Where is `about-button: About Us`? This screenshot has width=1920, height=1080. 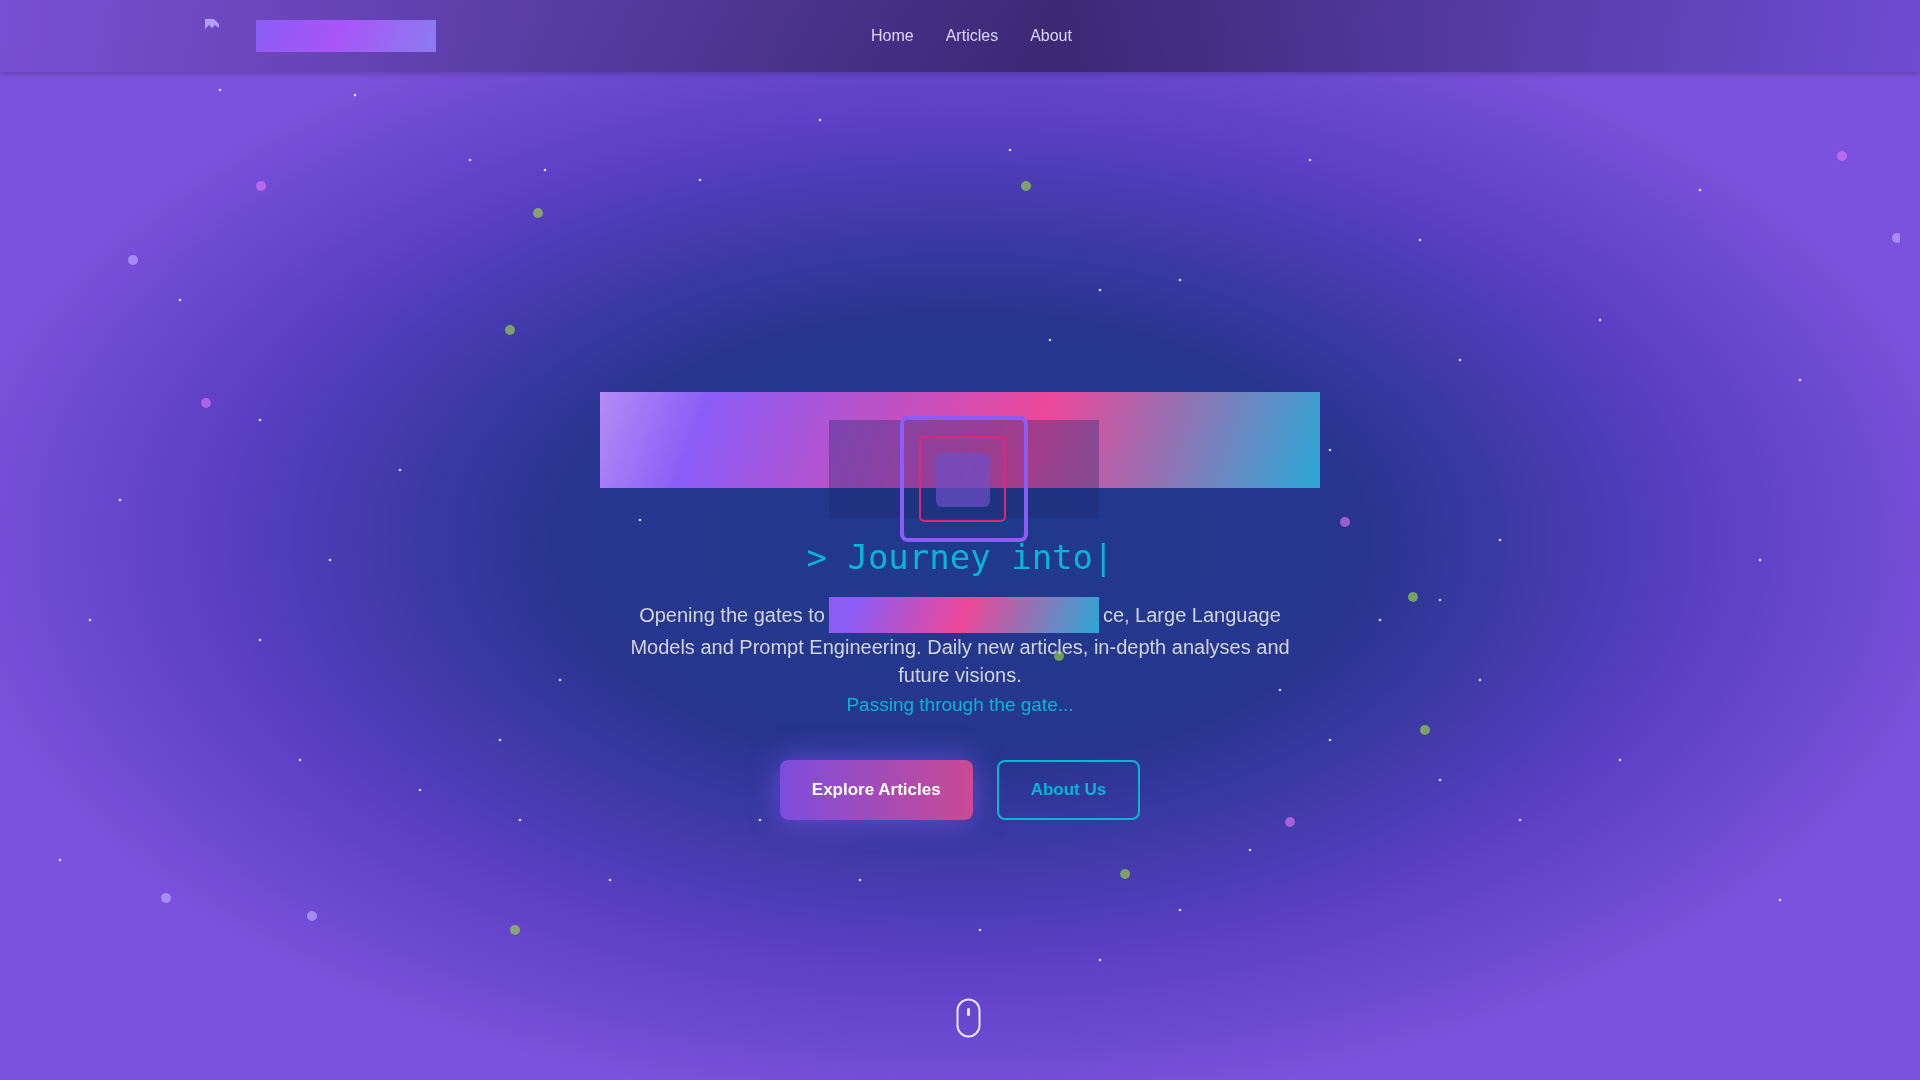 about-button: About Us is located at coordinates (1068, 789).